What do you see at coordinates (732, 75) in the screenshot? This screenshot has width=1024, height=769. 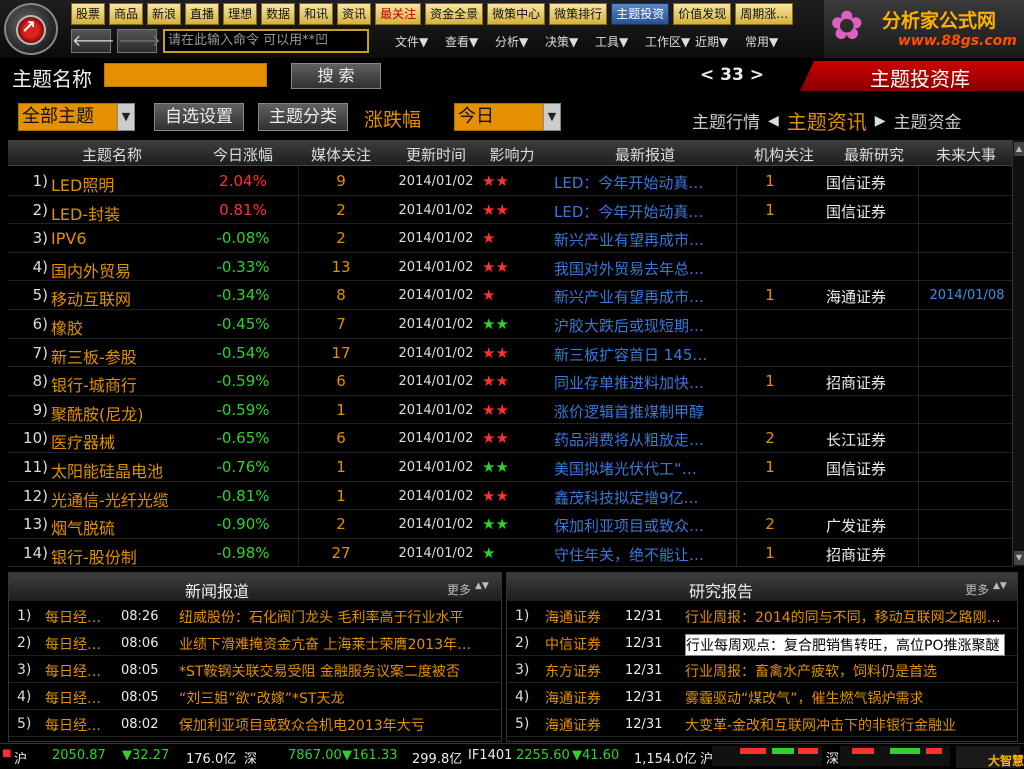 I see `page-indicator: < 33 >` at bounding box center [732, 75].